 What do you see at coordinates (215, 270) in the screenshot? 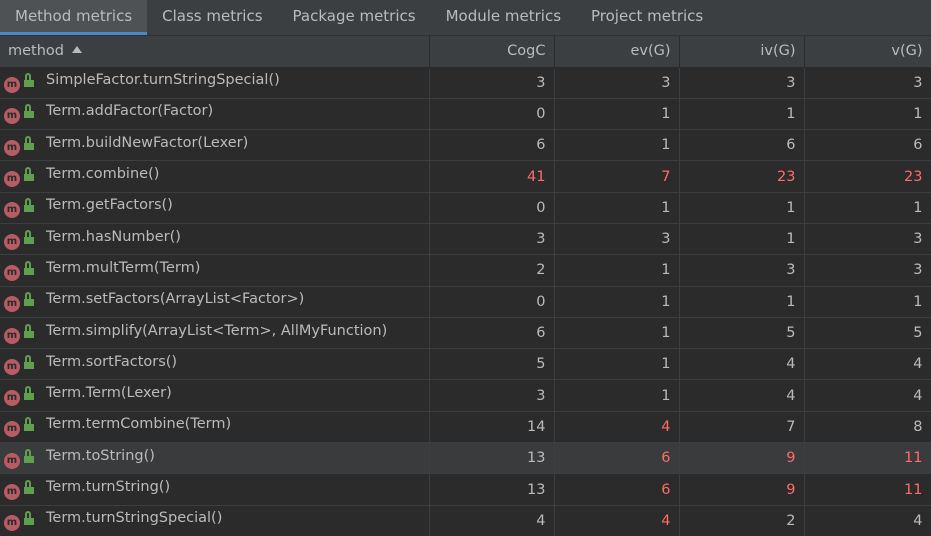
I see `method-cell: m Term.multTerm(Term)` at bounding box center [215, 270].